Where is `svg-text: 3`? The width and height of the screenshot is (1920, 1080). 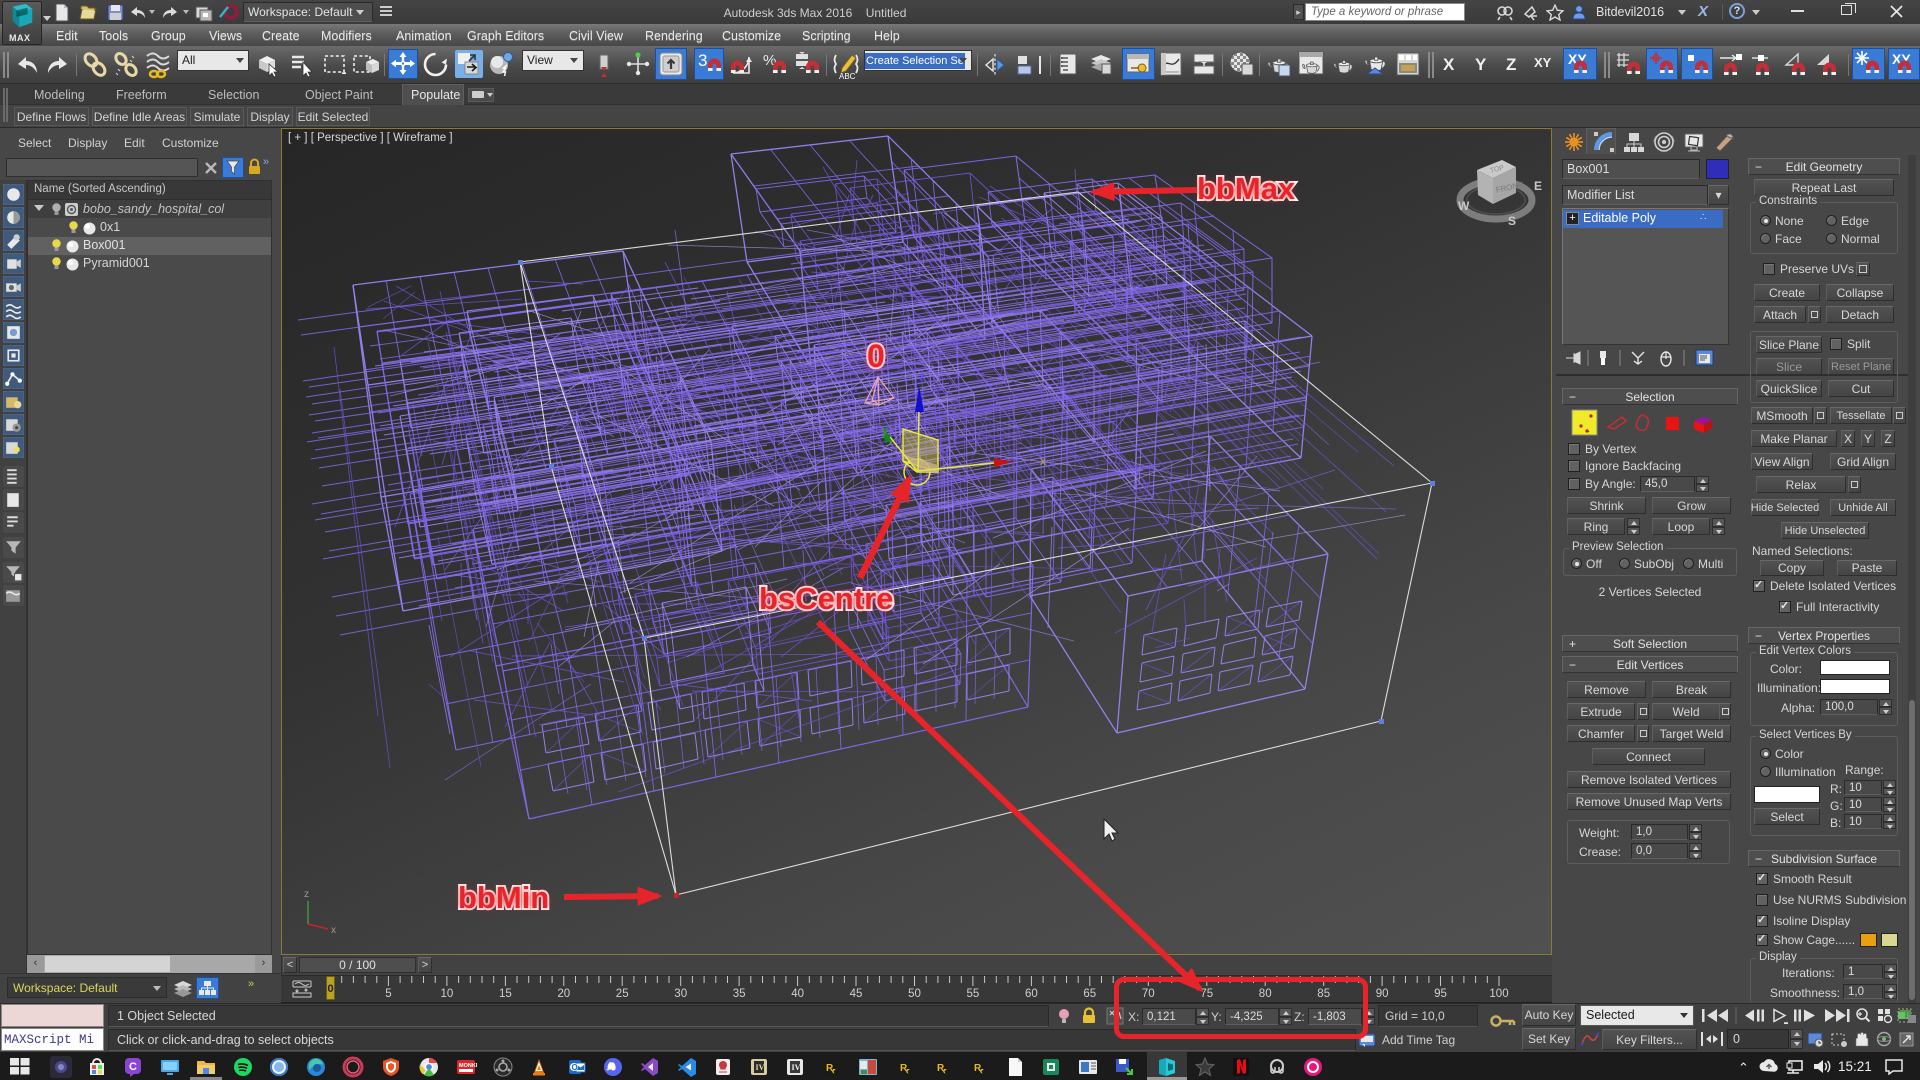
svg-text: 3 is located at coordinates (702, 60).